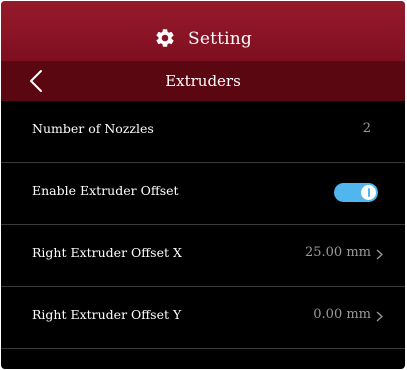 This screenshot has width=407, height=370. I want to click on sub-header: Extruders, so click(203, 81).